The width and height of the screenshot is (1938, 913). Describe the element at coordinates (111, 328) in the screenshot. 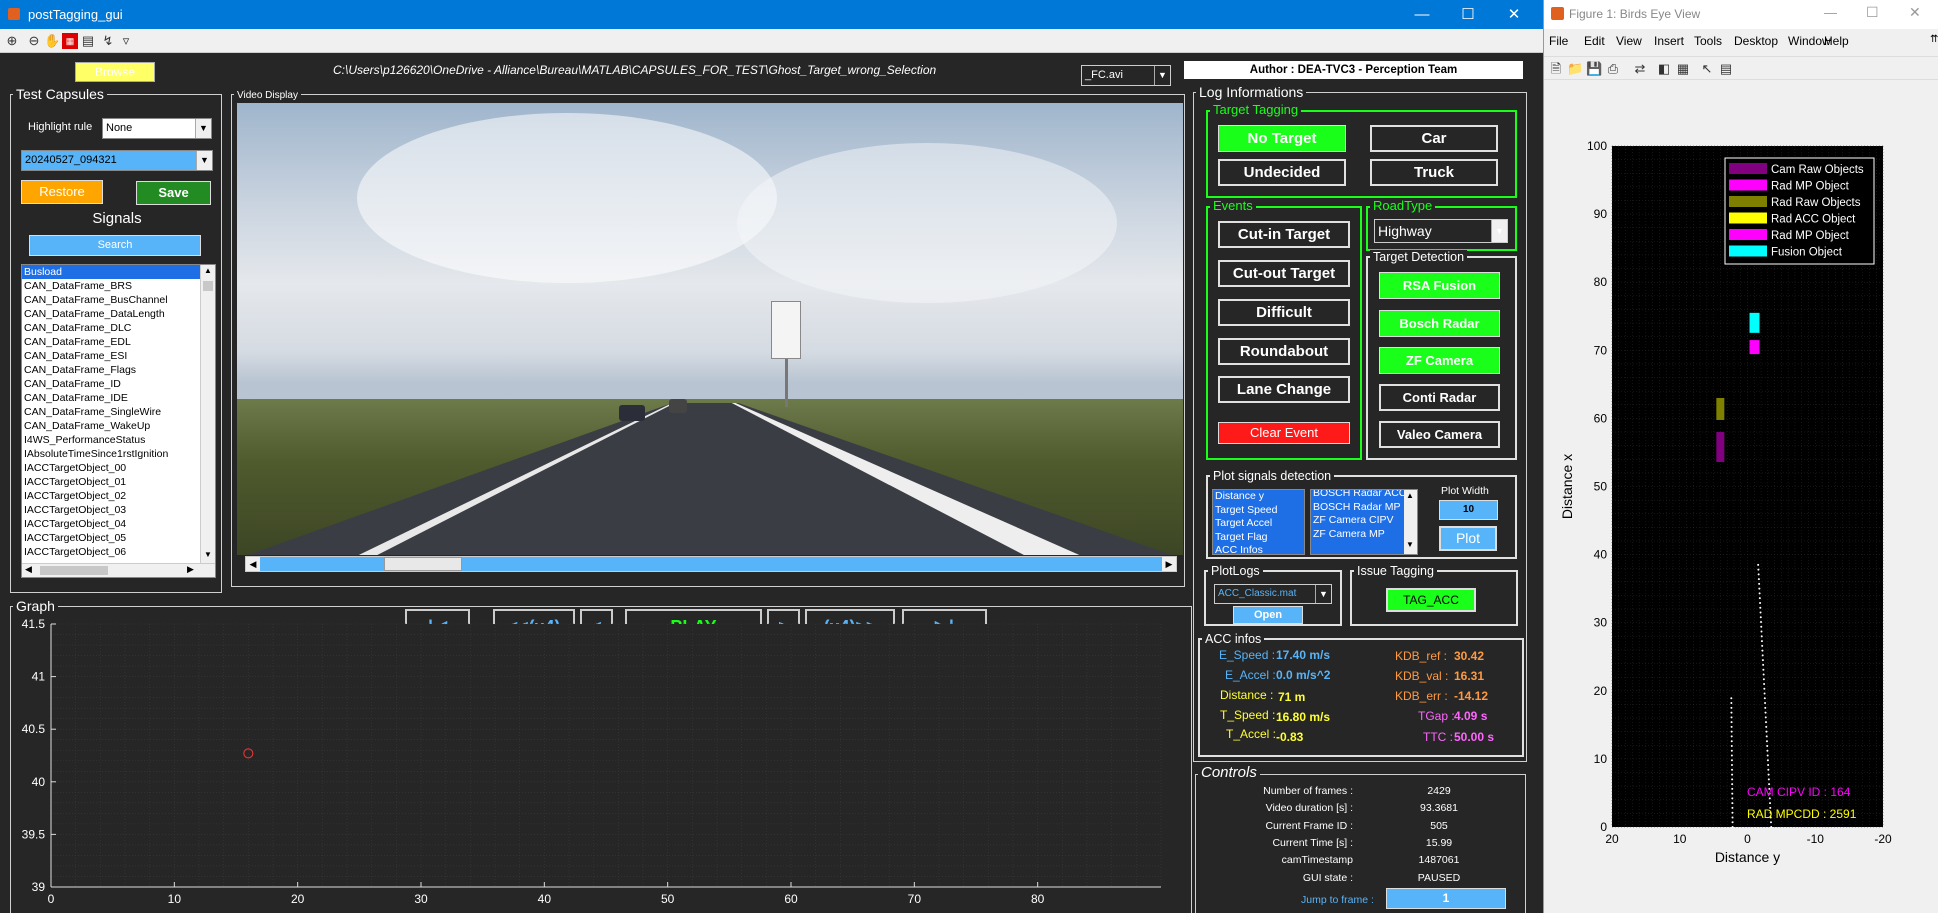

I see `signal-list-item: CAN_DataFrame_DLC` at that location.